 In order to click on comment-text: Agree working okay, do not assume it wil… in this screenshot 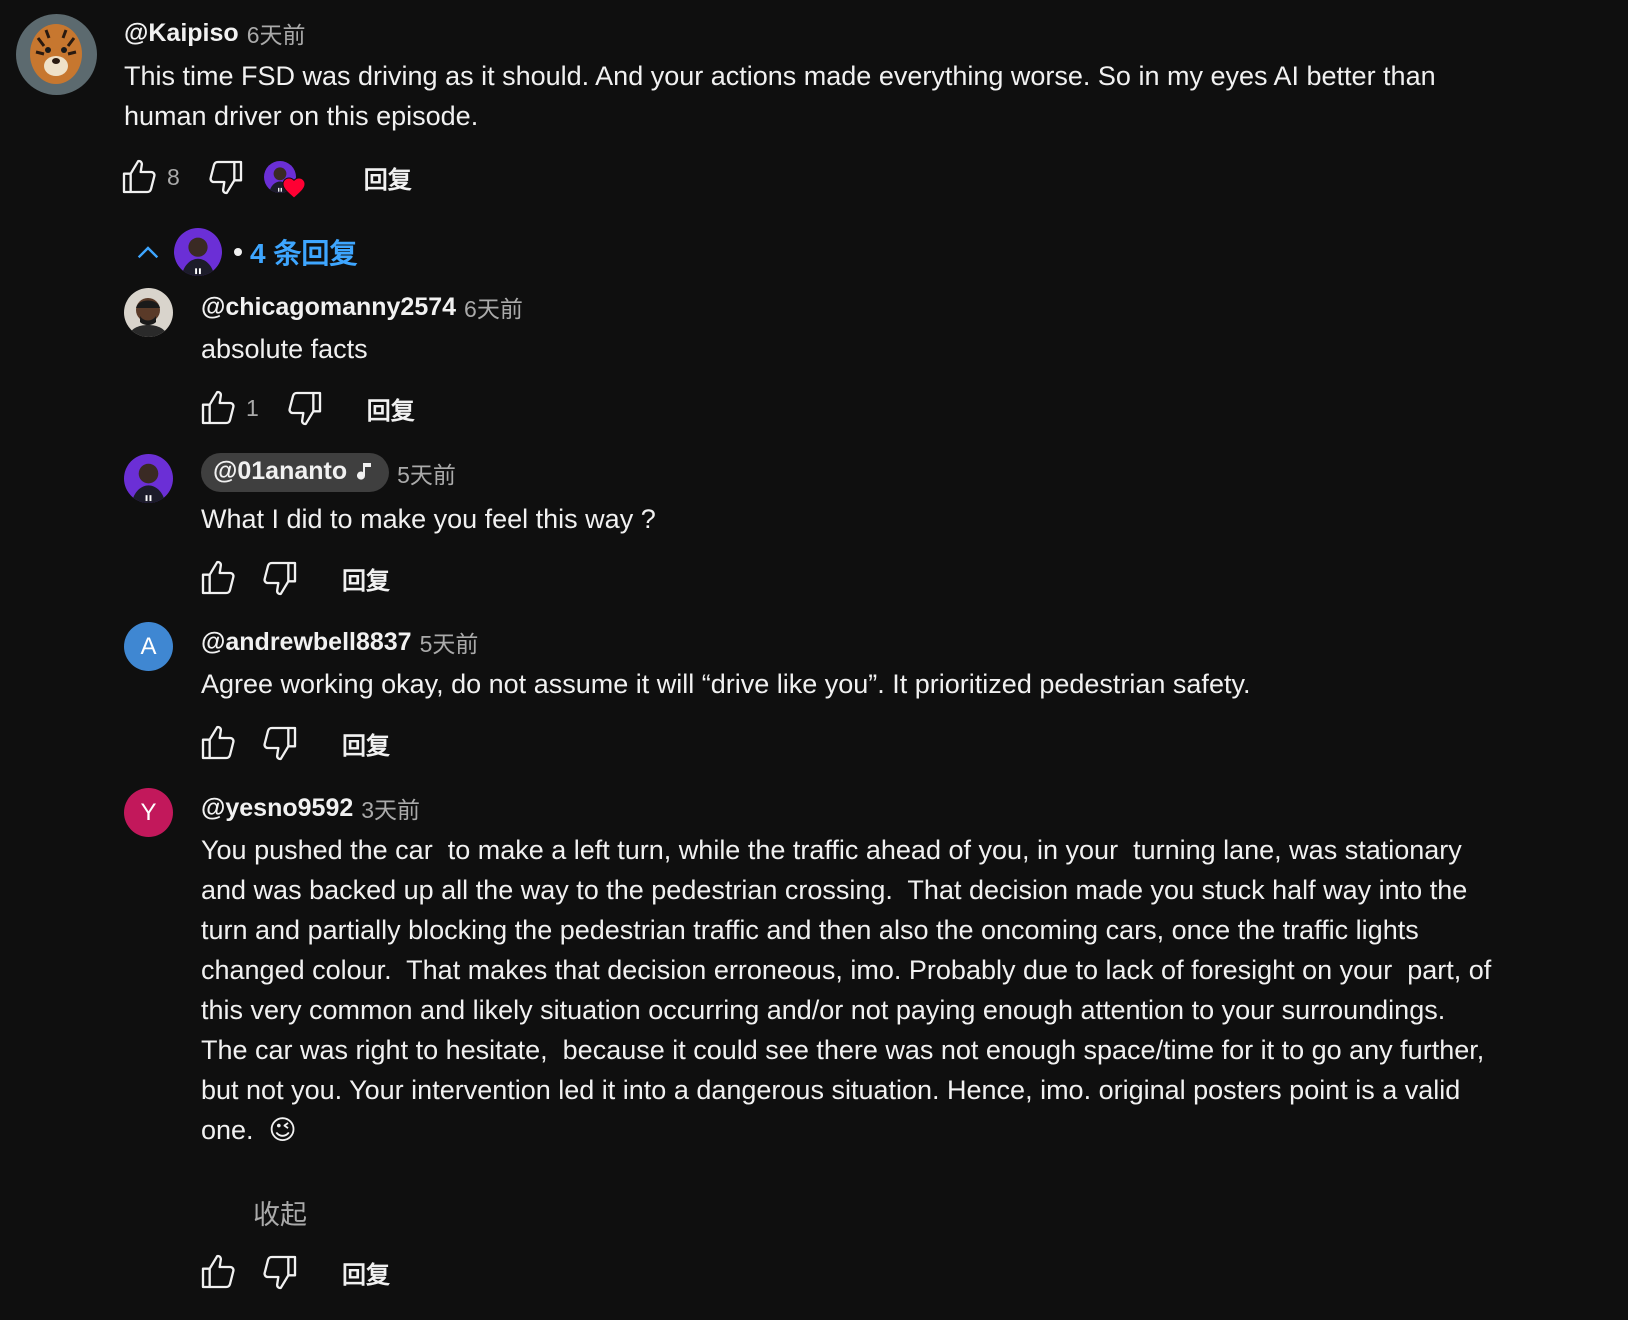, I will do `click(726, 684)`.